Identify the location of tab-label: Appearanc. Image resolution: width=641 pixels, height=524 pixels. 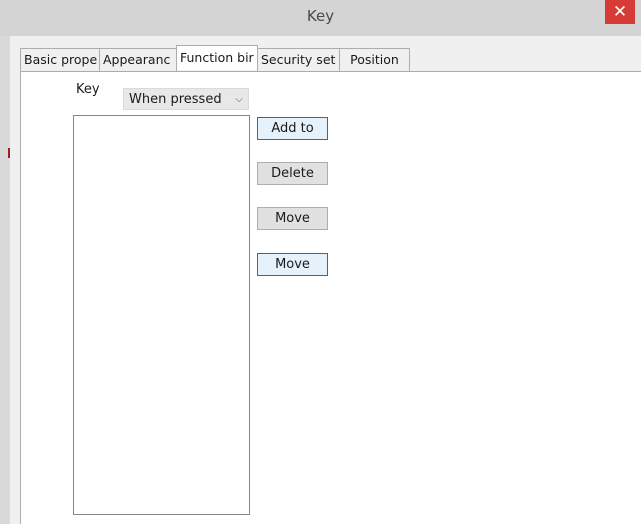
(137, 59).